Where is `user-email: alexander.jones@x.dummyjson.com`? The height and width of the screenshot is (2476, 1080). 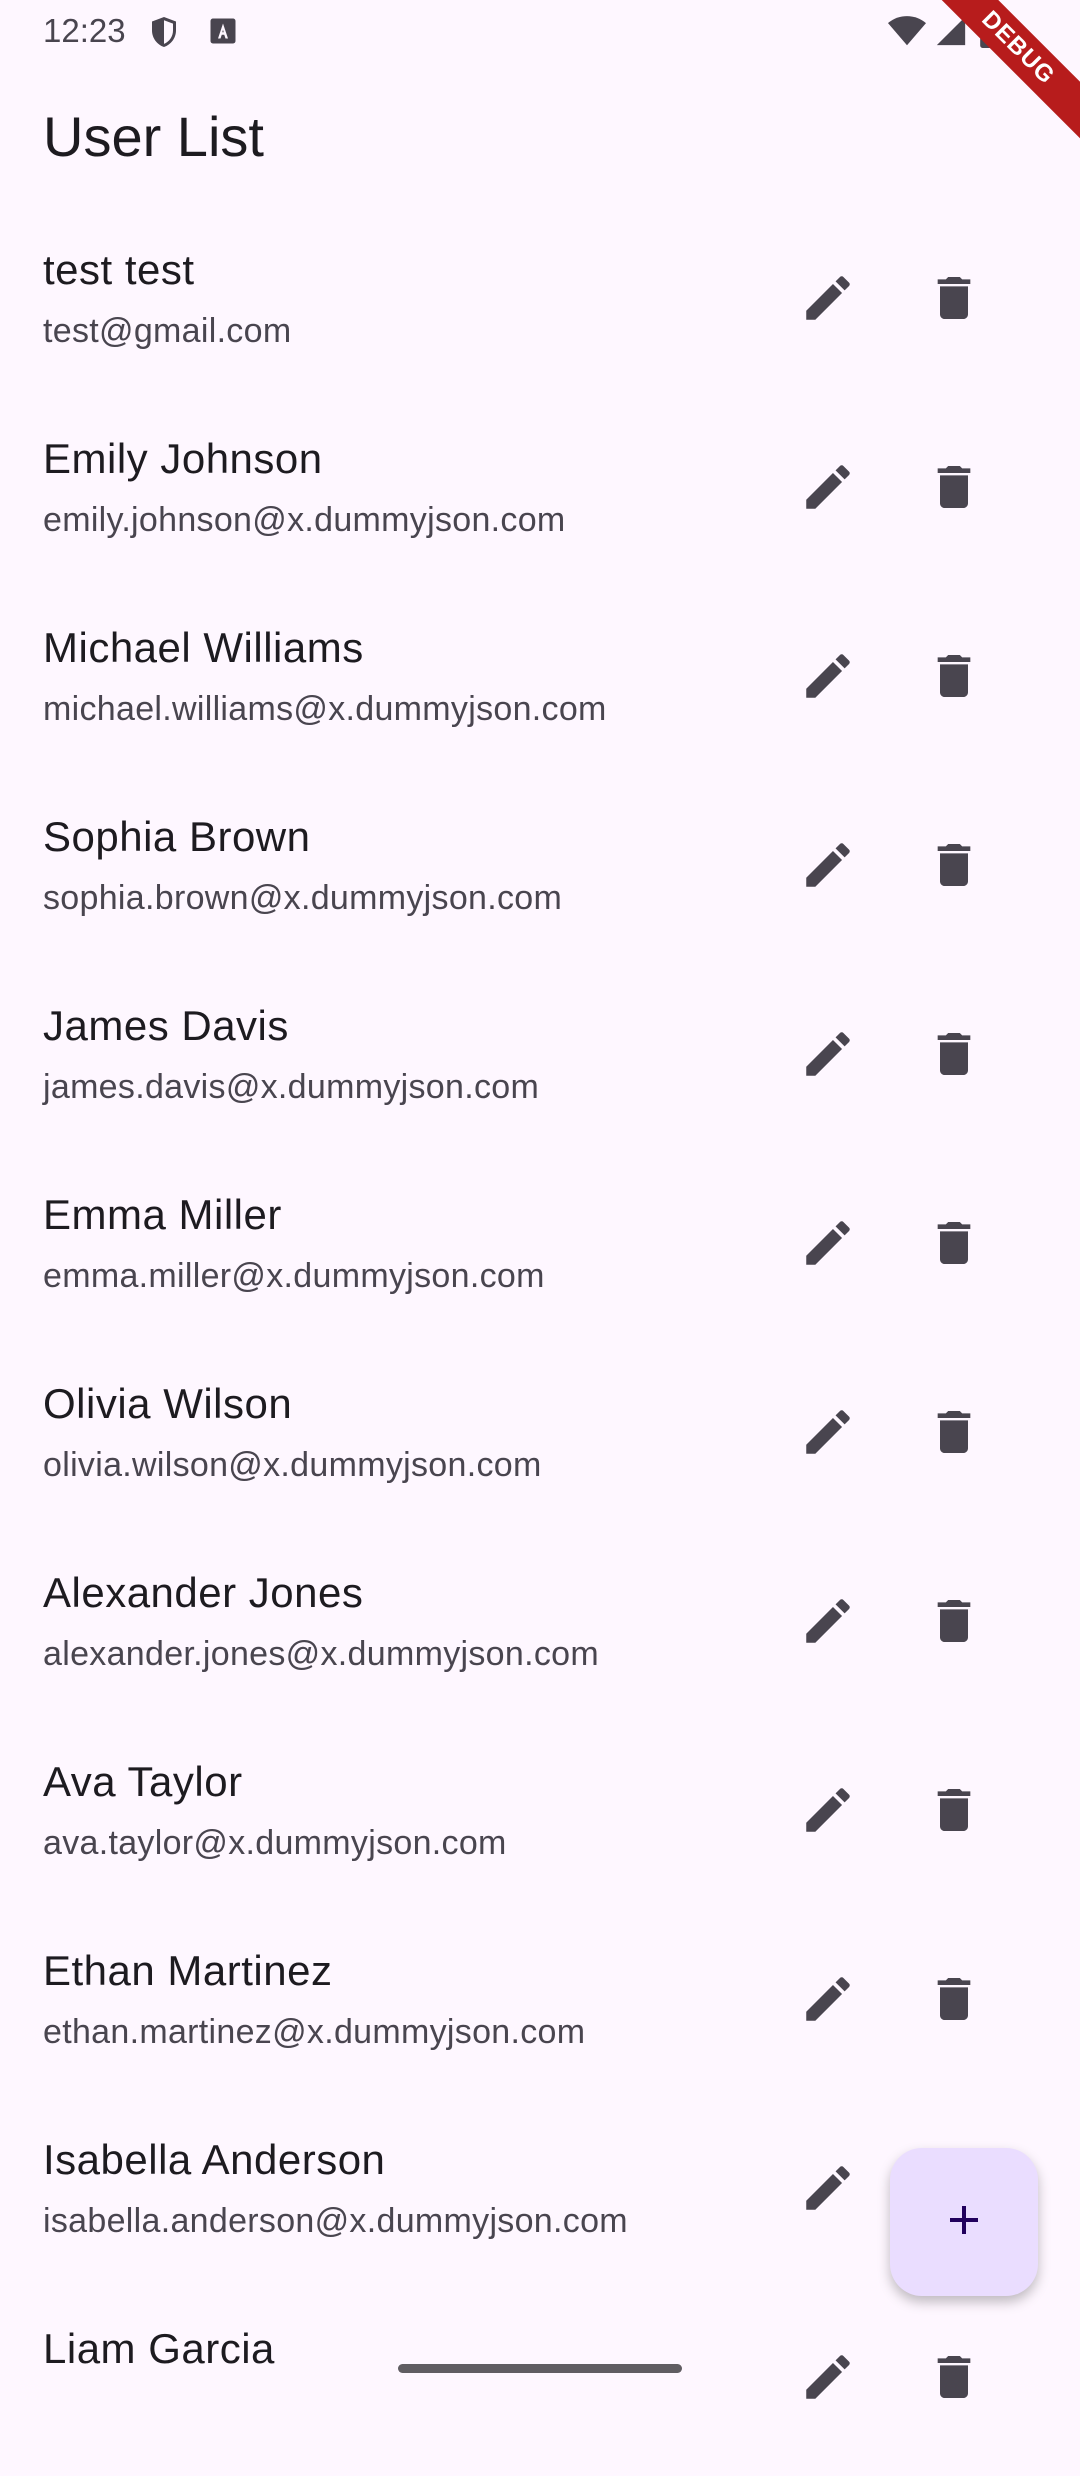
user-email: alexander.jones@x.dummyjson.com is located at coordinates (321, 1654).